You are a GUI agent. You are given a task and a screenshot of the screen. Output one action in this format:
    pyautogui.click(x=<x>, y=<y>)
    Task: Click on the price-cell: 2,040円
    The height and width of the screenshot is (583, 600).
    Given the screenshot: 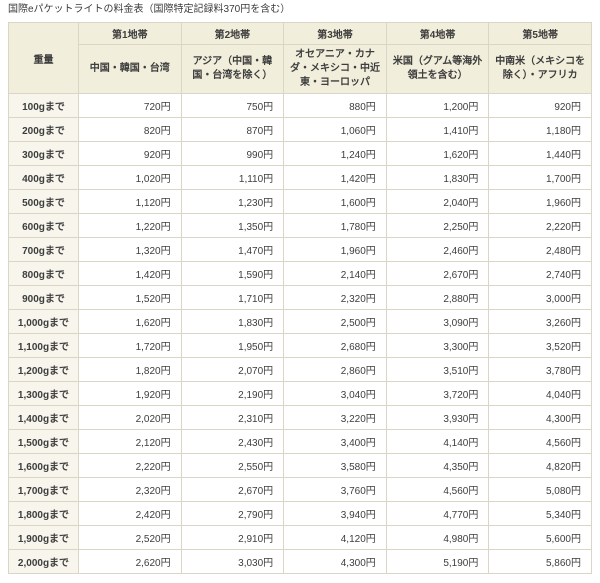 What is the action you would take?
    pyautogui.click(x=437, y=201)
    